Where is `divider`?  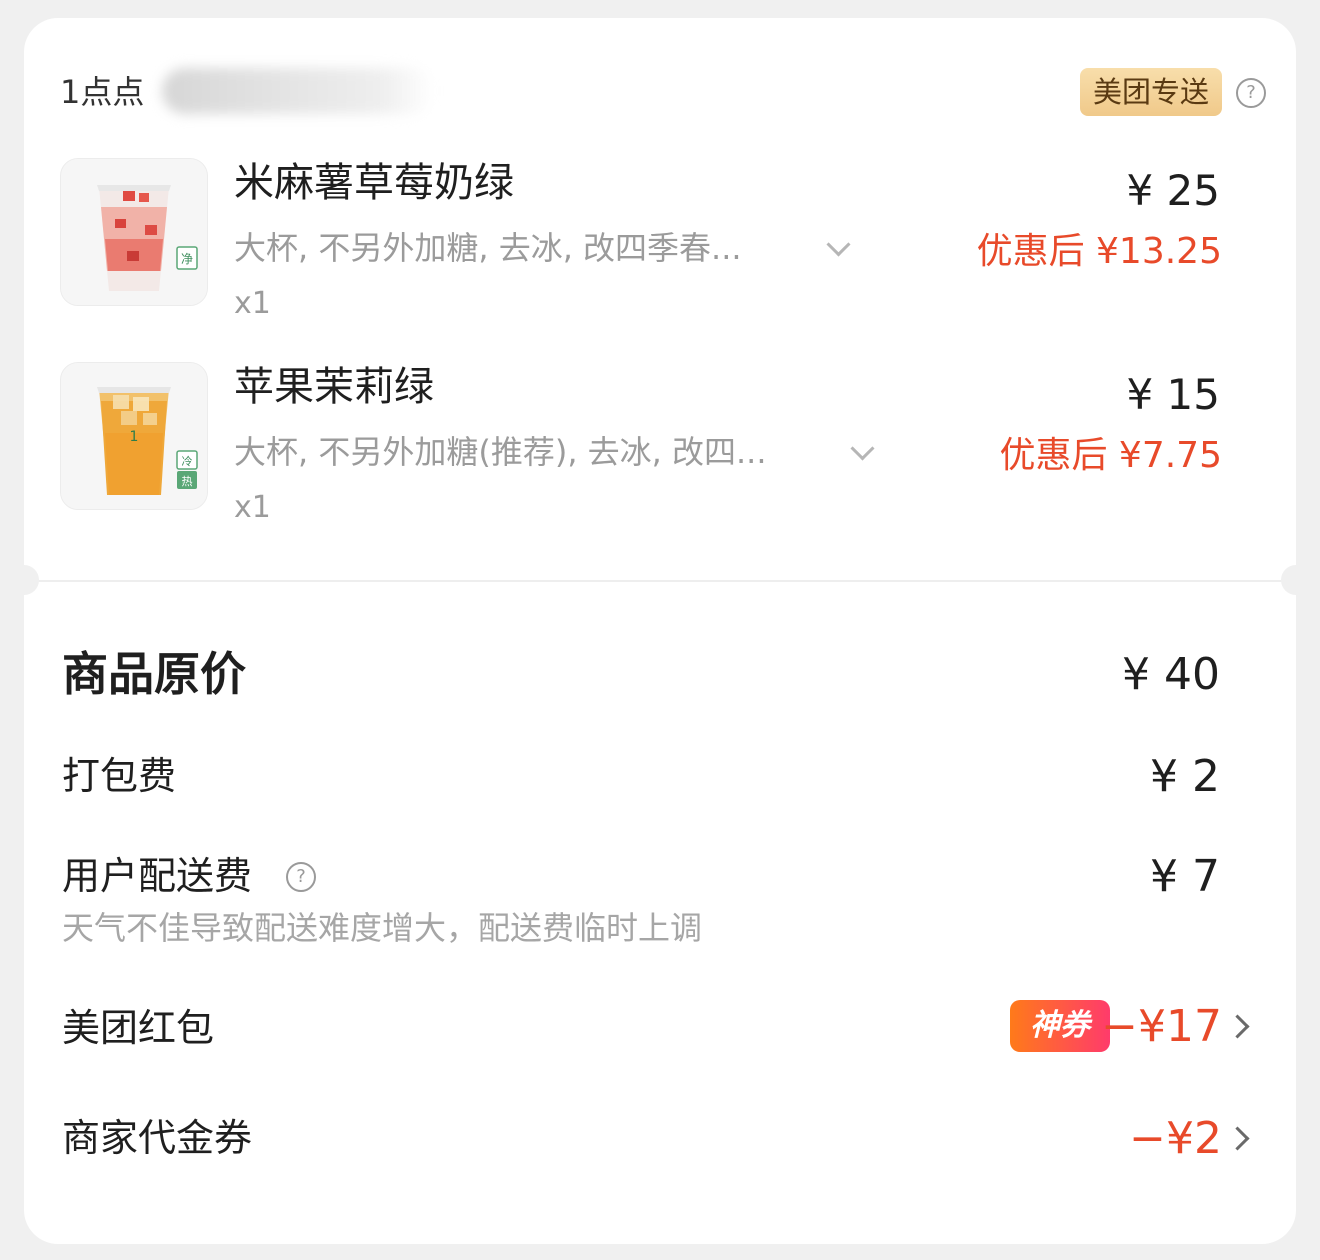 divider is located at coordinates (660, 581).